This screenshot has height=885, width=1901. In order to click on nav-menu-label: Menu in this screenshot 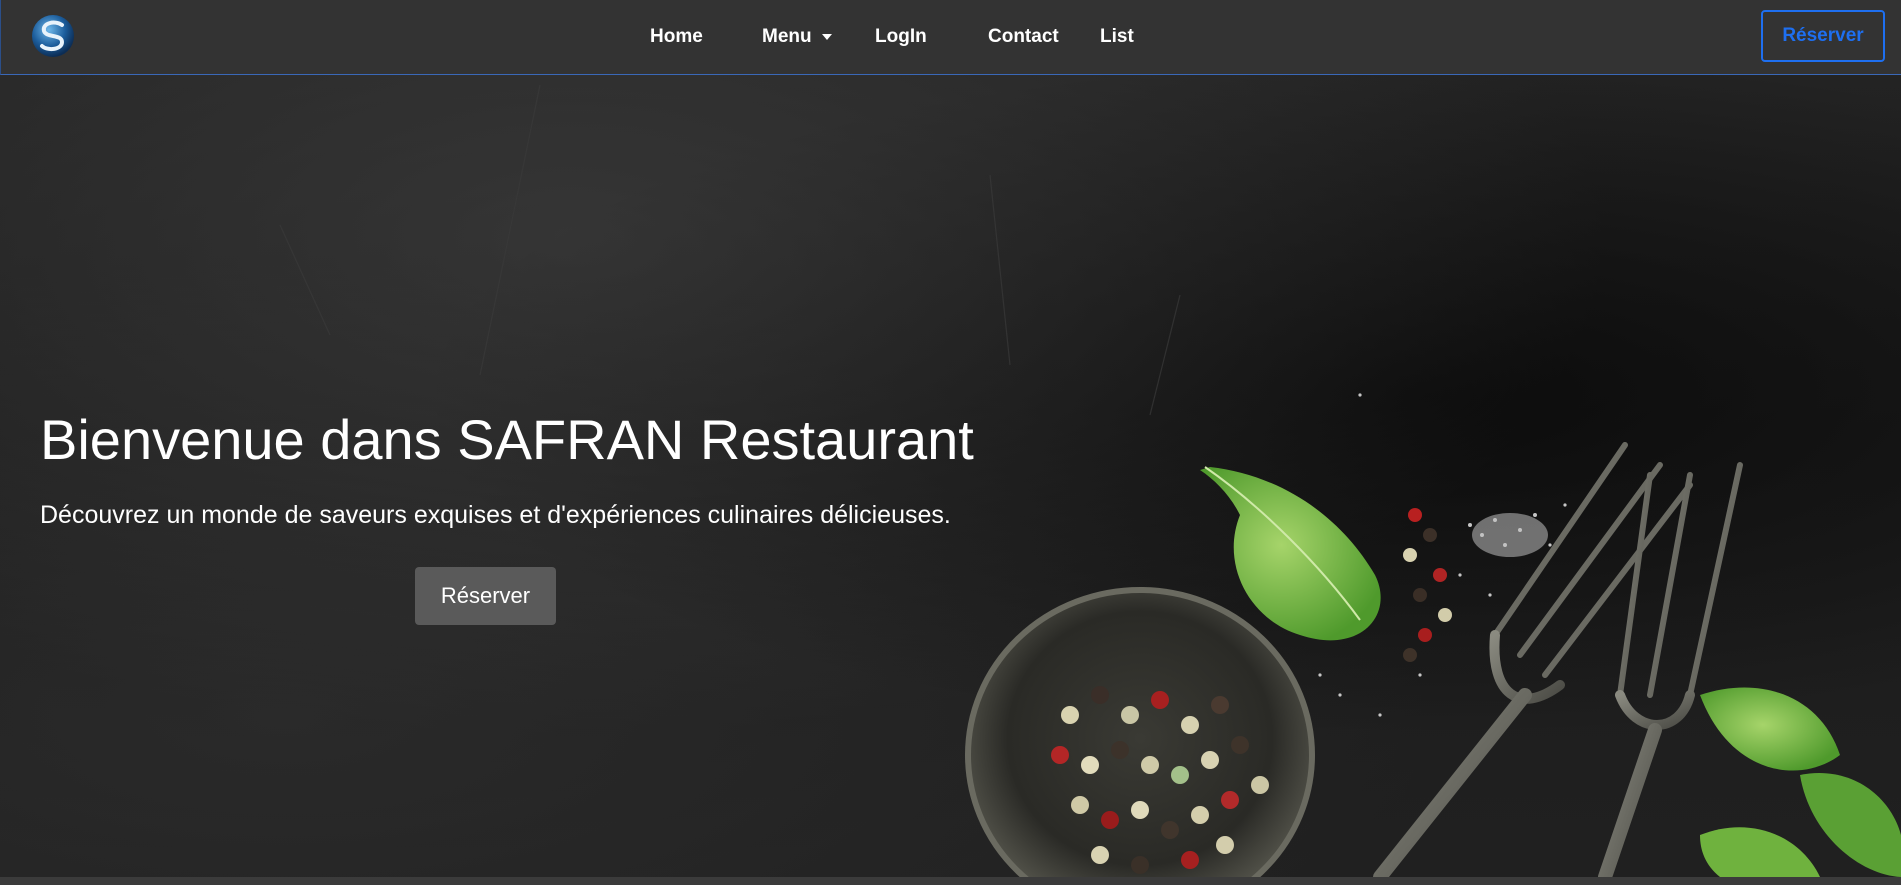, I will do `click(787, 36)`.